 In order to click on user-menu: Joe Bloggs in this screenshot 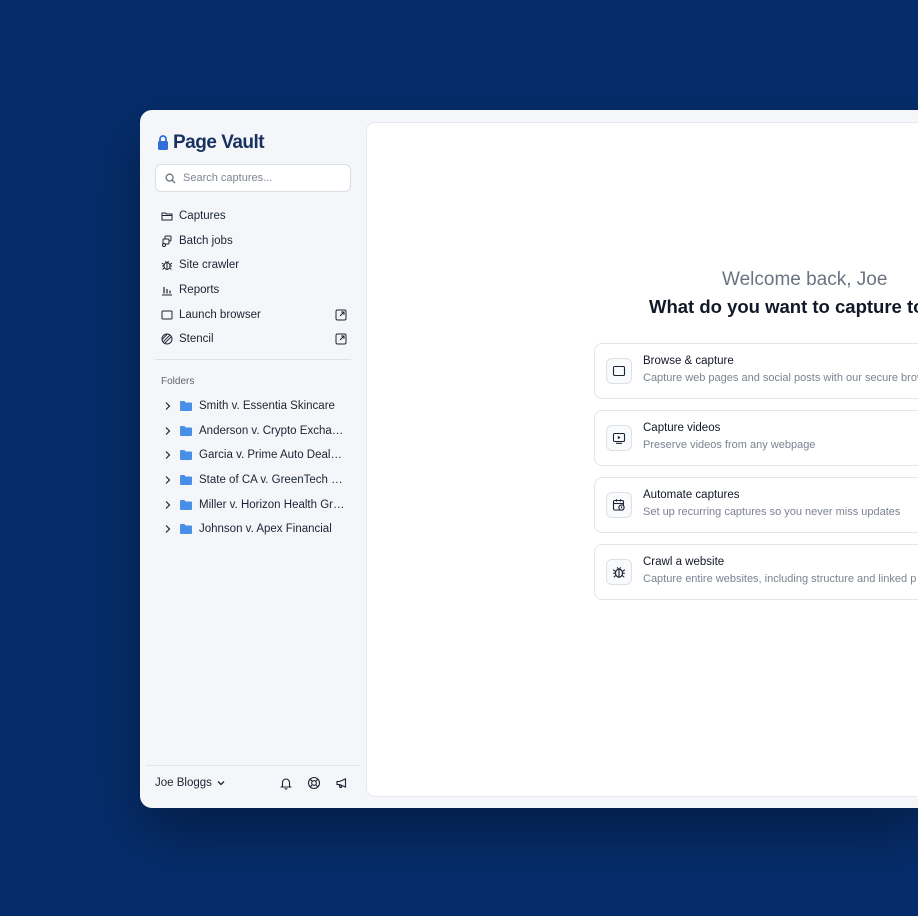, I will do `click(190, 783)`.